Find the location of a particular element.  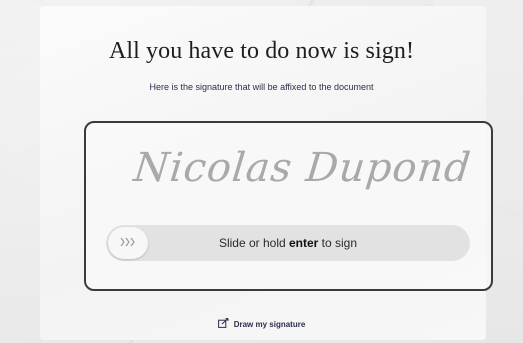

chevrons-right-icon is located at coordinates (128, 243).